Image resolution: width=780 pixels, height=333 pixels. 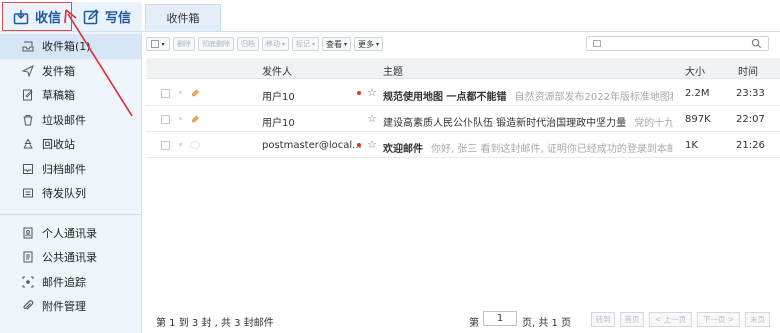 I want to click on row-time: 21:26, so click(x=750, y=145).